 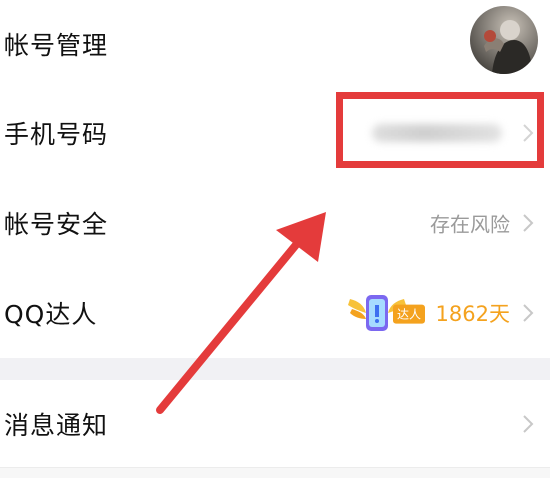 I want to click on notifications-label: 消息通知, so click(x=56, y=425).